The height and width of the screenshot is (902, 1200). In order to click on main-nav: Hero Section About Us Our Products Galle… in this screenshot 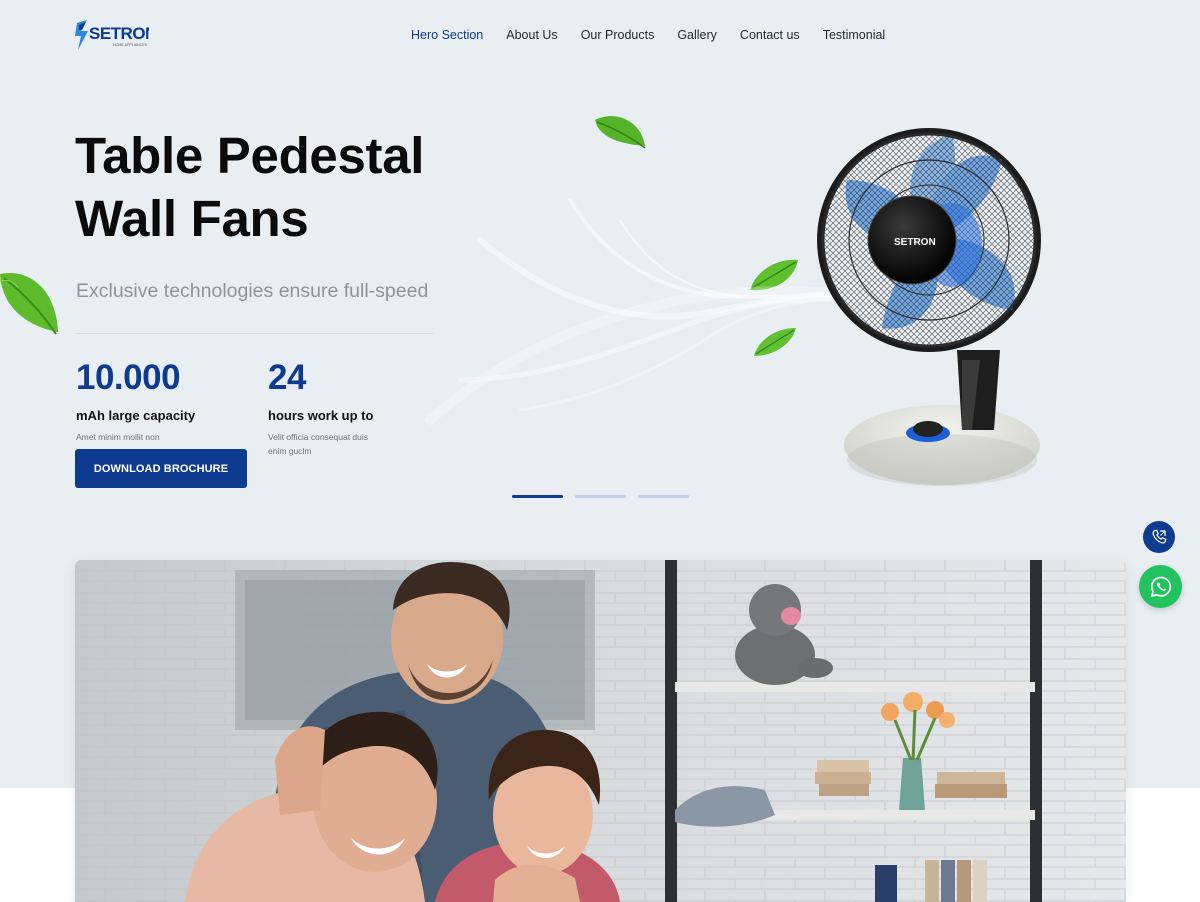, I will do `click(659, 35)`.